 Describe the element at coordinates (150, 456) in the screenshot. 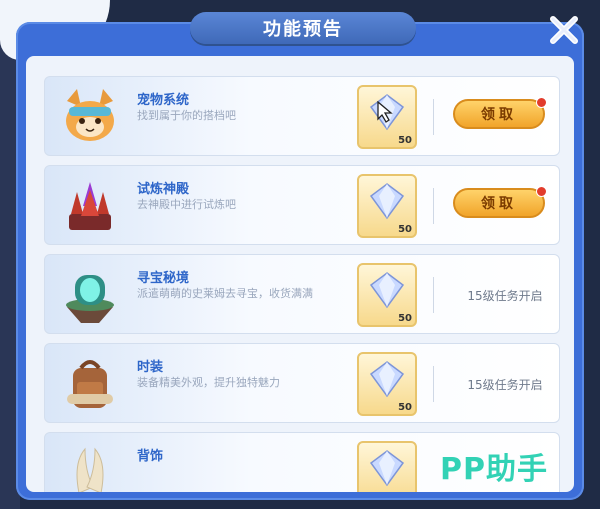

I see `feature-name: 背饰` at that location.